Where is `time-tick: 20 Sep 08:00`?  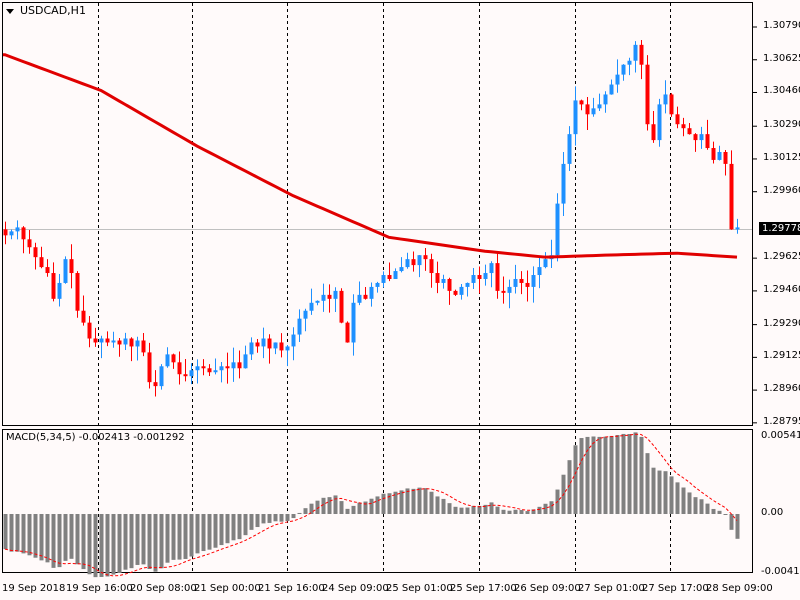
time-tick: 20 Sep 08:00 is located at coordinates (163, 588).